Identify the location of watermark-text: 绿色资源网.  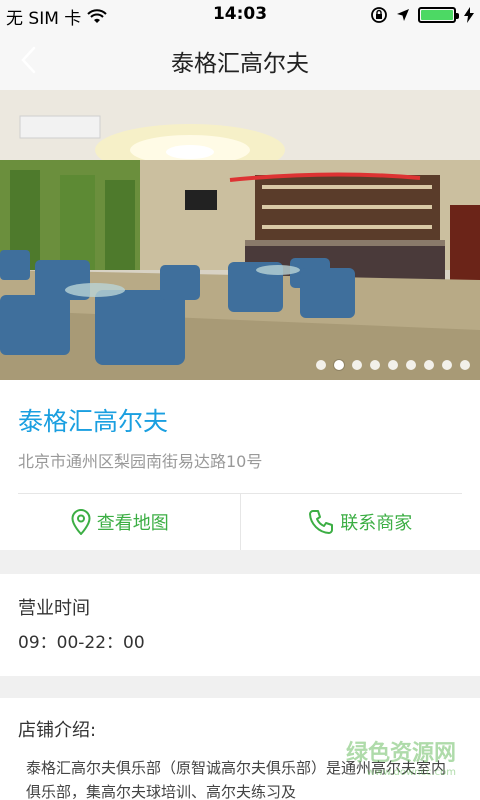
(400, 753).